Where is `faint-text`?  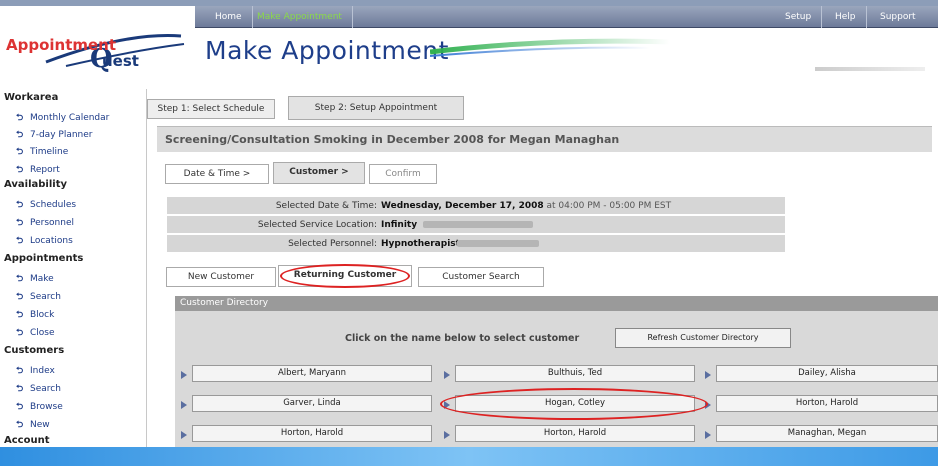
faint-text is located at coordinates (870, 69).